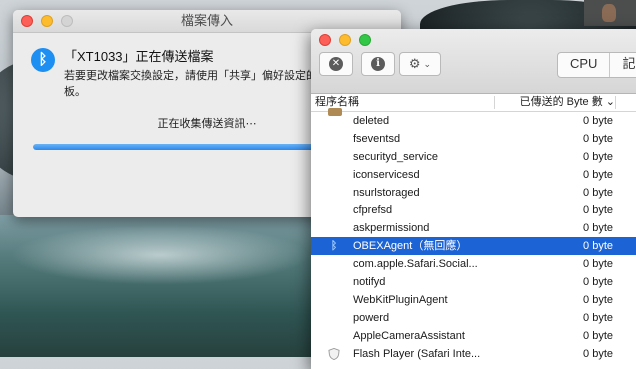 The width and height of the screenshot is (636, 369). I want to click on window-title: 檔案傳入, so click(206, 20).